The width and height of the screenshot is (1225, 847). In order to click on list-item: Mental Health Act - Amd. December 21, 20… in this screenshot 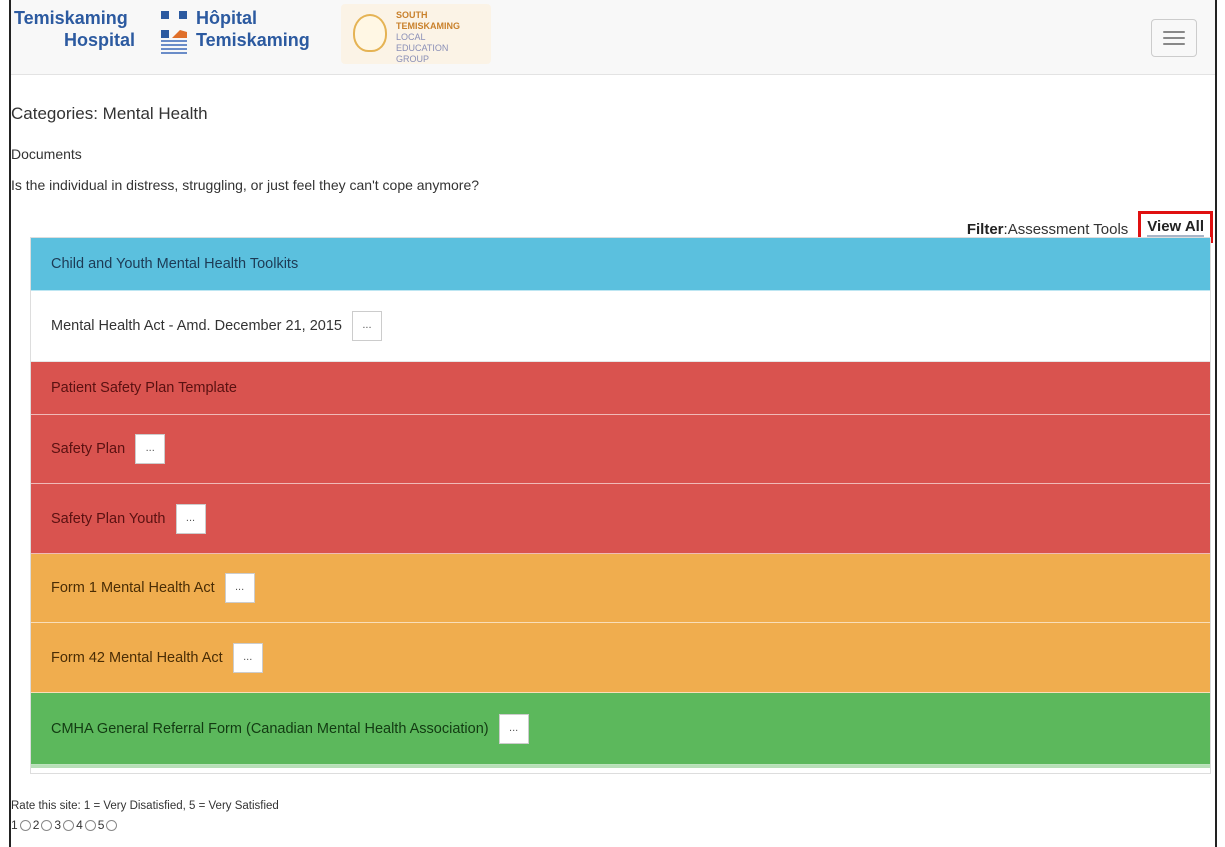, I will do `click(620, 326)`.